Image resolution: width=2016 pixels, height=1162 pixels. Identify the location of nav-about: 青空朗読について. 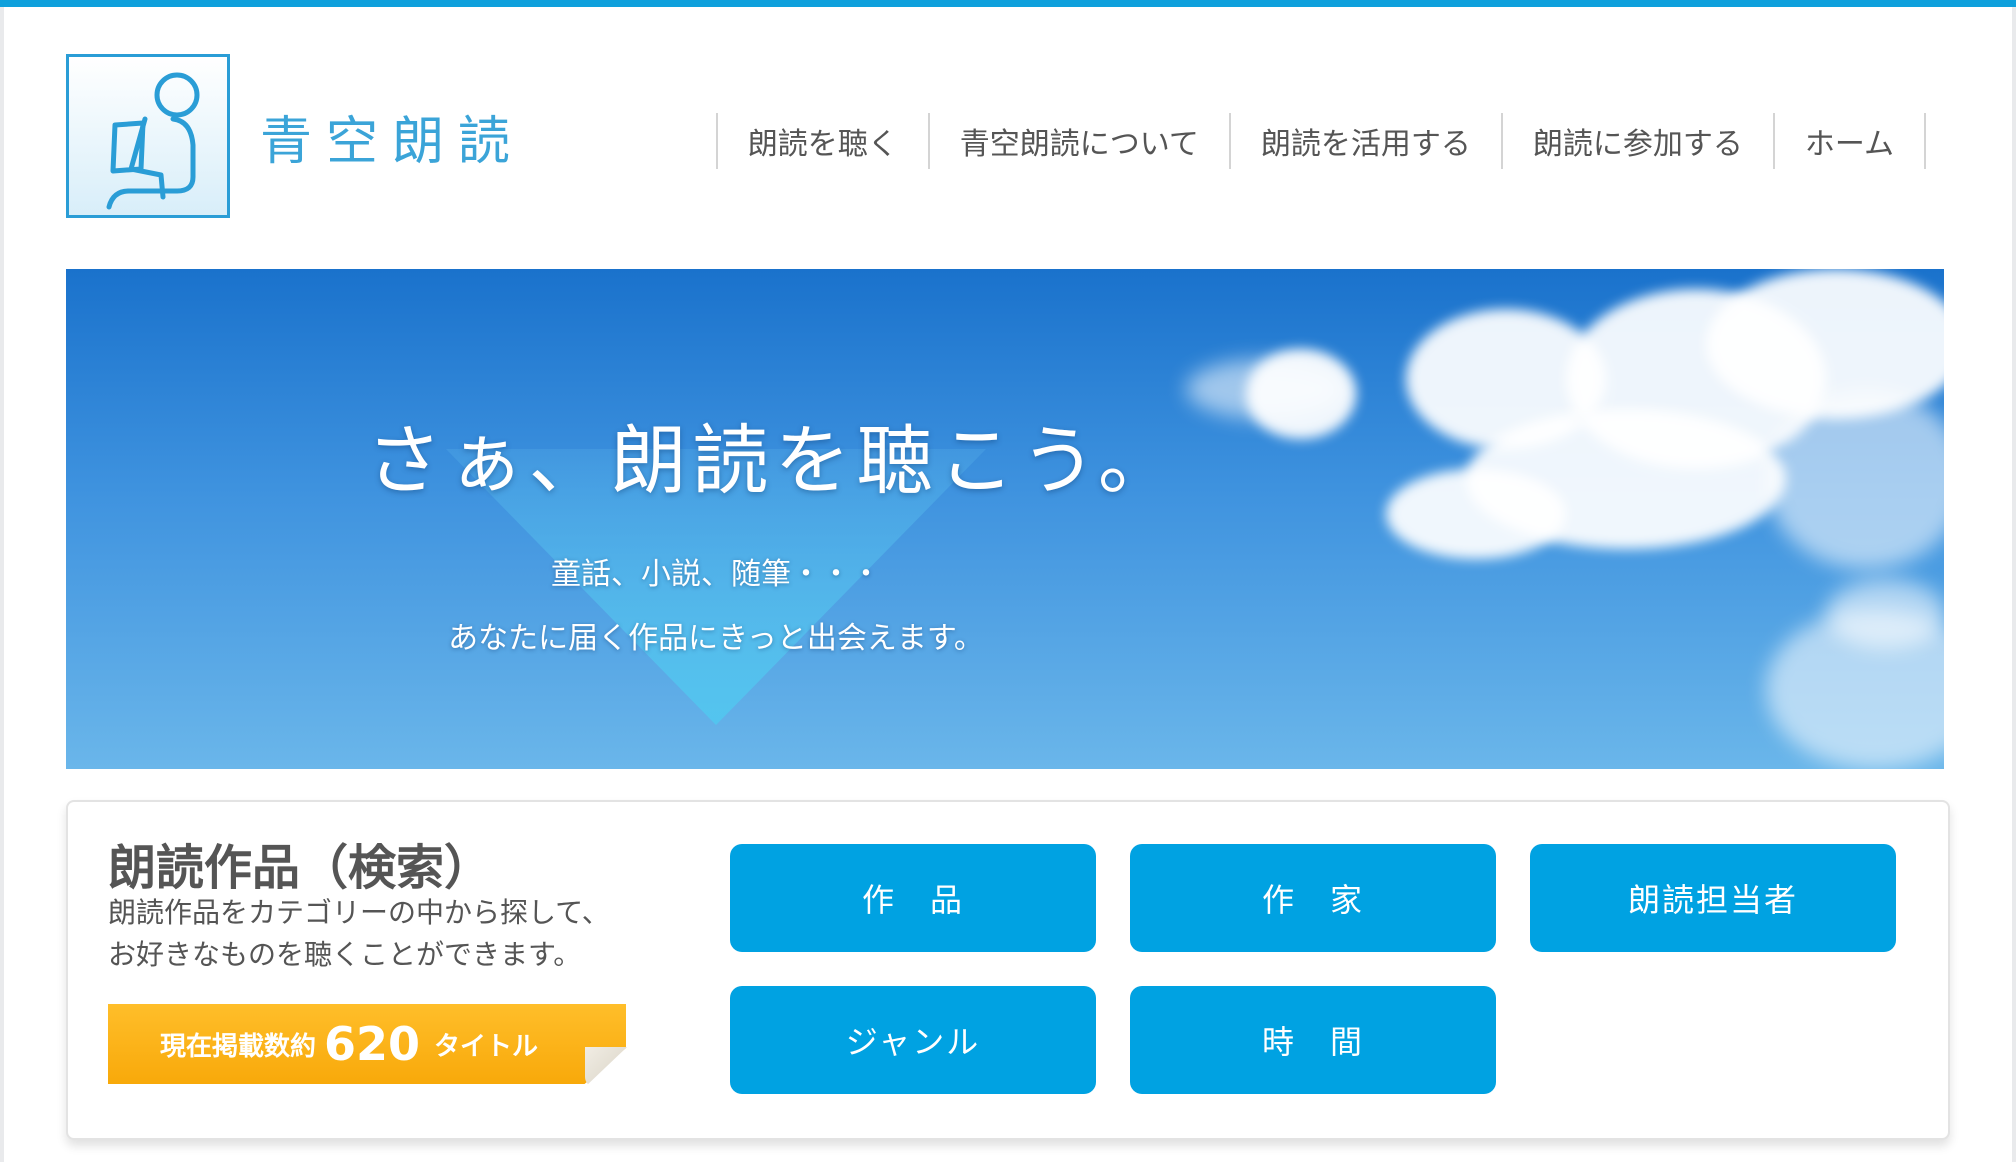
(1080, 141).